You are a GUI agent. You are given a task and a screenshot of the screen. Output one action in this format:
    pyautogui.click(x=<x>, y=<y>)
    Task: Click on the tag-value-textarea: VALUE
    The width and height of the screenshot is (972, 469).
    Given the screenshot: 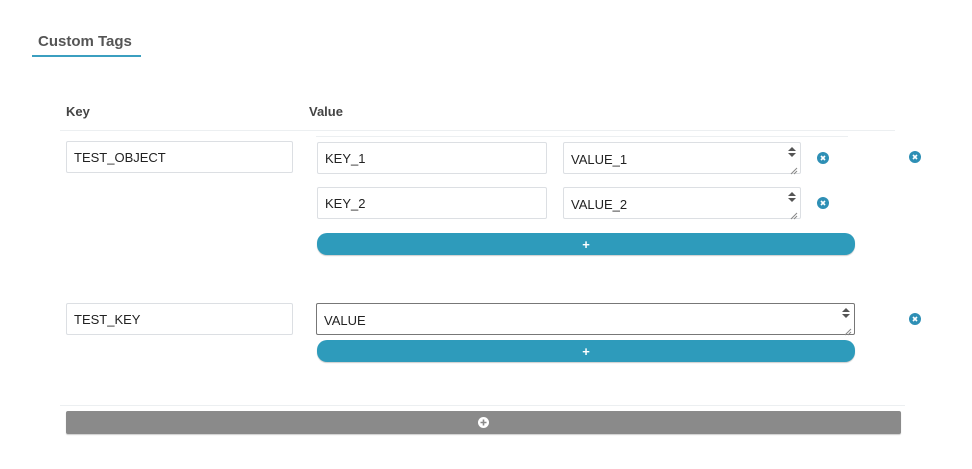 What is the action you would take?
    pyautogui.click(x=585, y=319)
    